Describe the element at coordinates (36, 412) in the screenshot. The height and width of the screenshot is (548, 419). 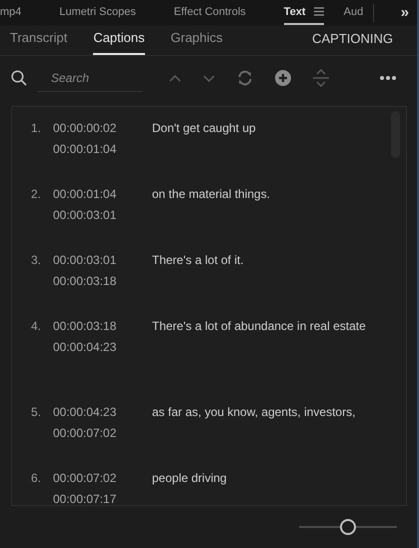
I see `caption-number: 5.` at that location.